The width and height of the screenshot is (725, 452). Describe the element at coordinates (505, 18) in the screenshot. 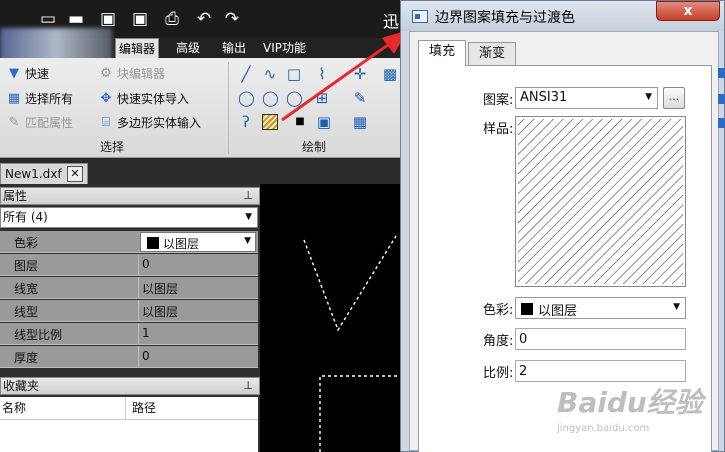

I see `dialog-title: 边界图案填充与过渡色` at that location.